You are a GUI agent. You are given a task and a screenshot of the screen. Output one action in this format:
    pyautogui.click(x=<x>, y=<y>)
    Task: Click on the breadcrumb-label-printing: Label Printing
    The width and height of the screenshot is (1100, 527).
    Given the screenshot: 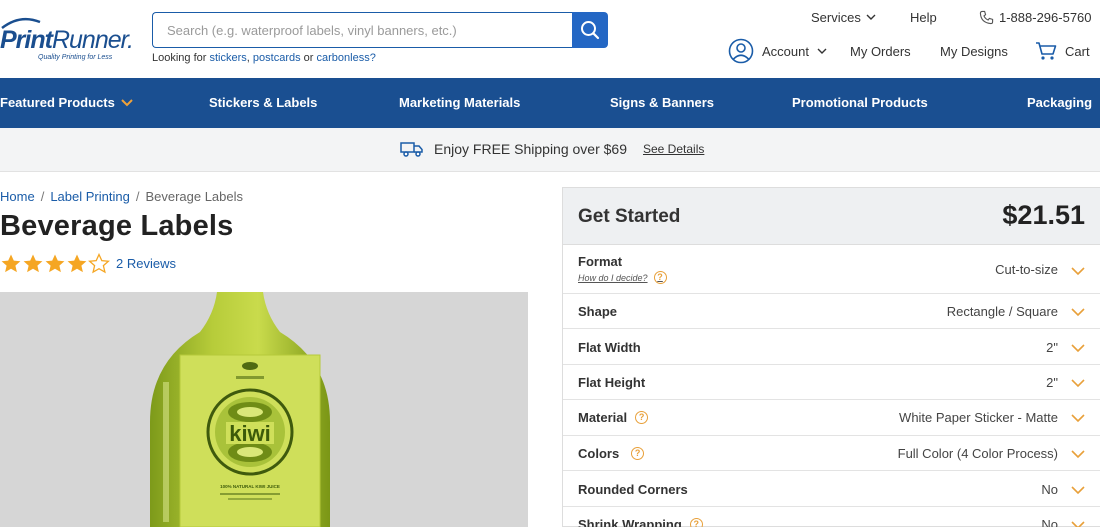 What is the action you would take?
    pyautogui.click(x=90, y=196)
    